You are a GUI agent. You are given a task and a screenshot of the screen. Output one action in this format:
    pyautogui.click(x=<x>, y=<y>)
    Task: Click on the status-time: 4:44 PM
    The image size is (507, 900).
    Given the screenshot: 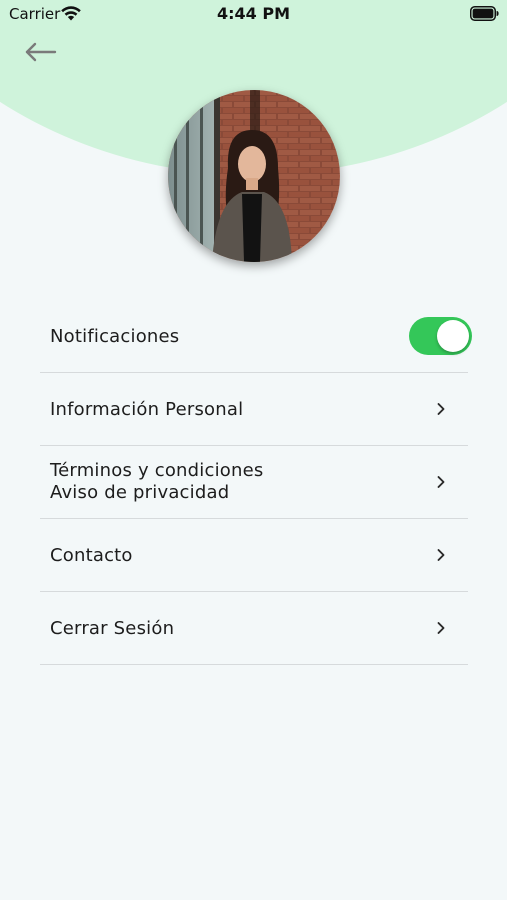 What is the action you would take?
    pyautogui.click(x=253, y=13)
    